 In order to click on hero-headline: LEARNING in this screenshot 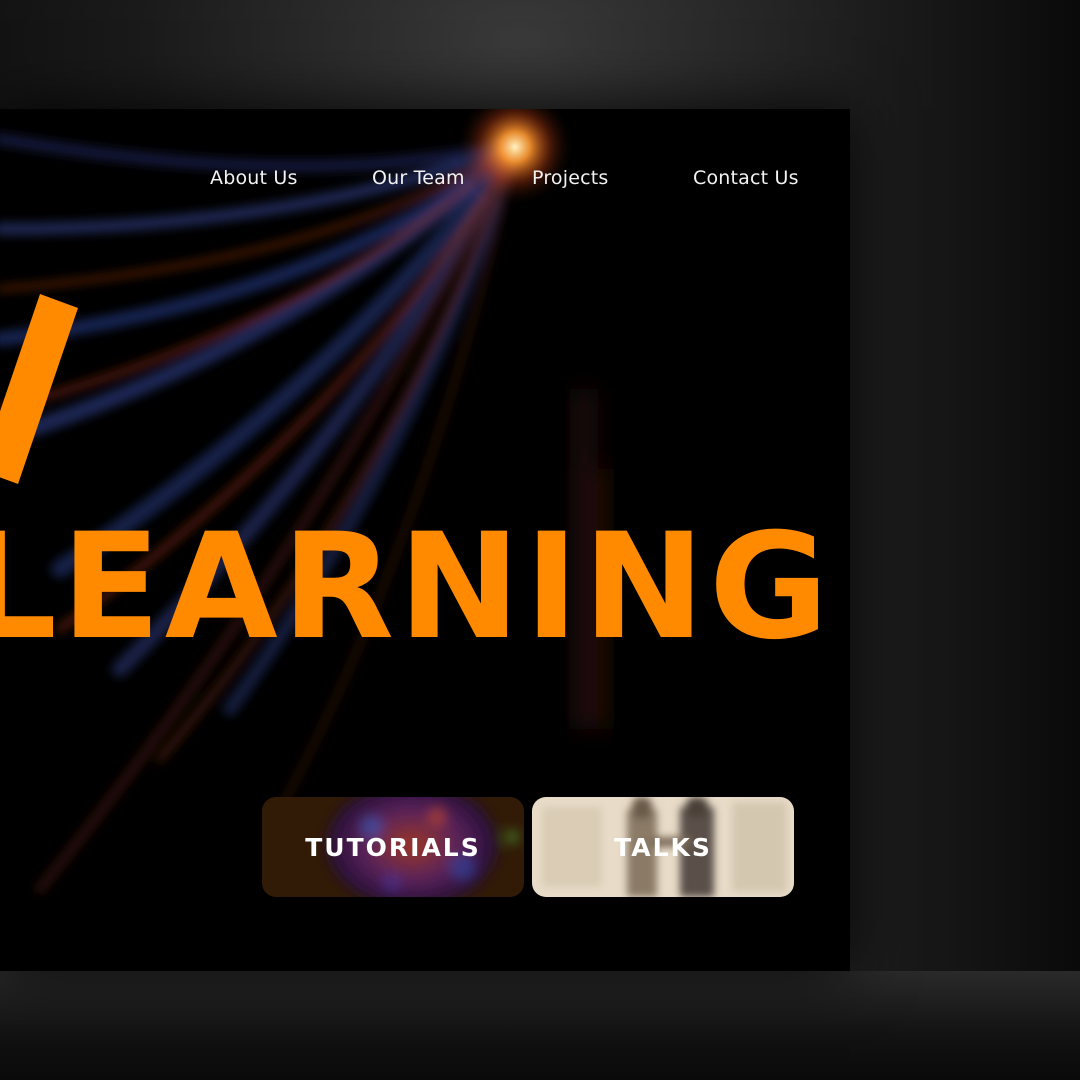, I will do `click(416, 587)`.